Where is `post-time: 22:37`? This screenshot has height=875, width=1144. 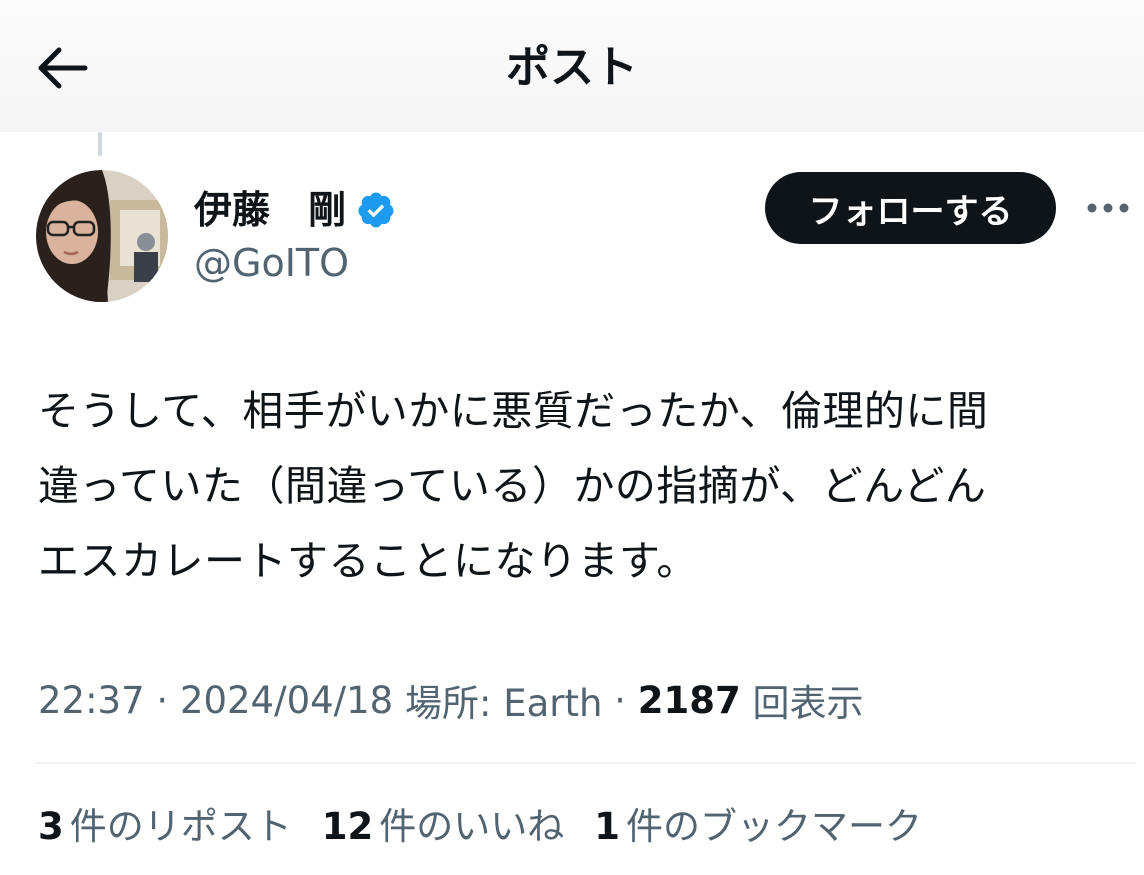
post-time: 22:37 is located at coordinates (91, 700).